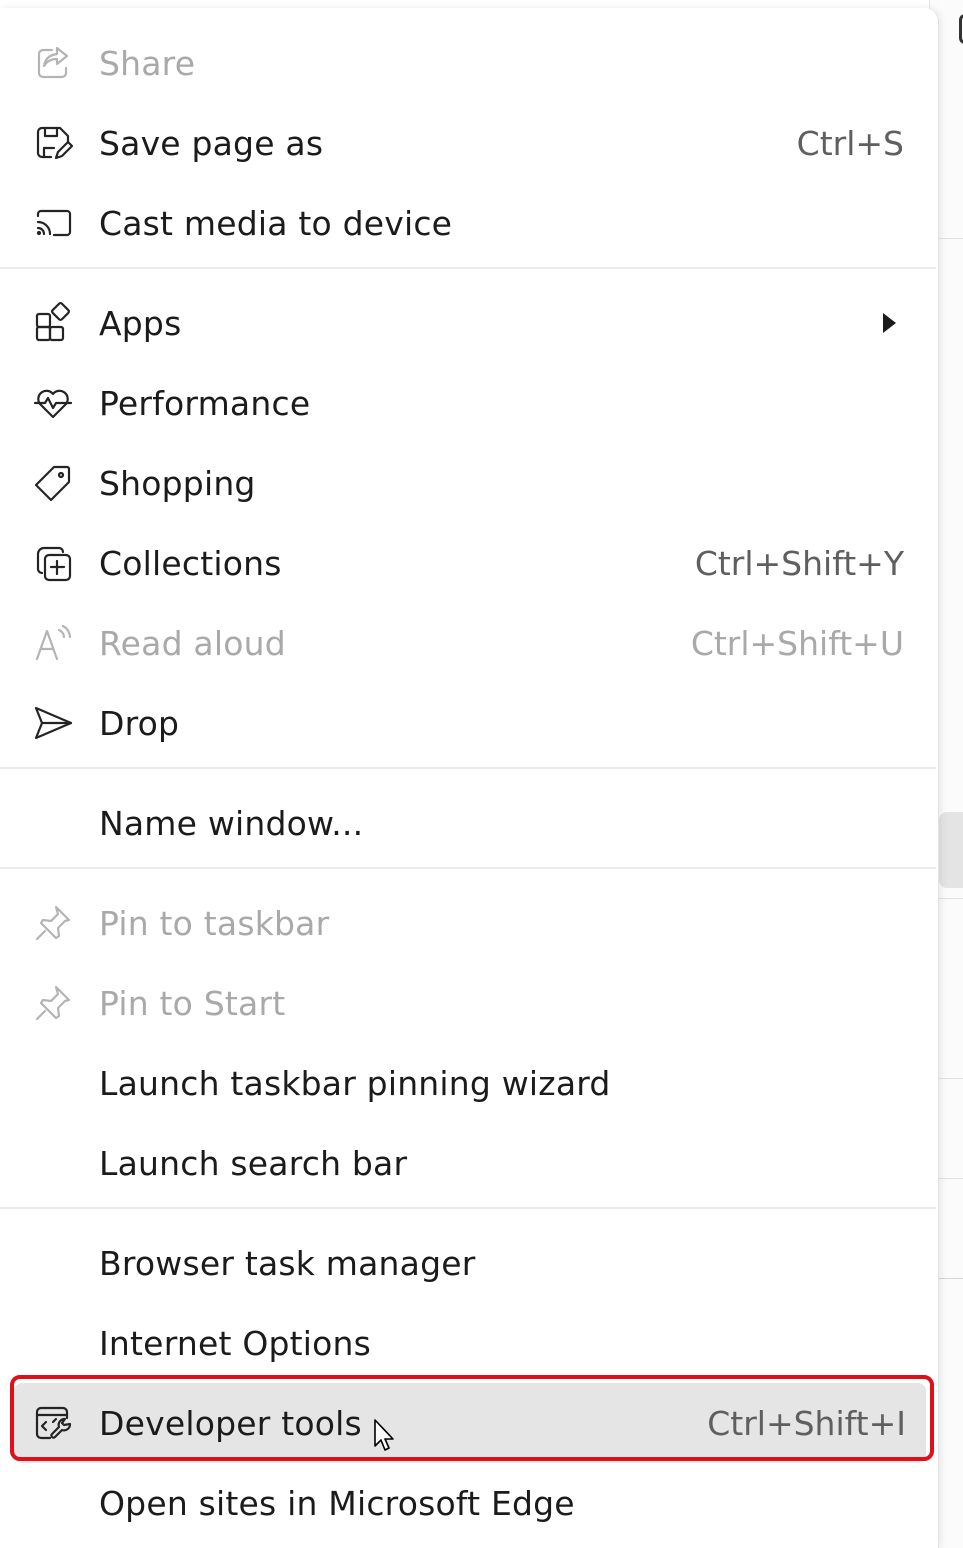 This screenshot has width=963, height=1548. I want to click on apps-icon, so click(53, 323).